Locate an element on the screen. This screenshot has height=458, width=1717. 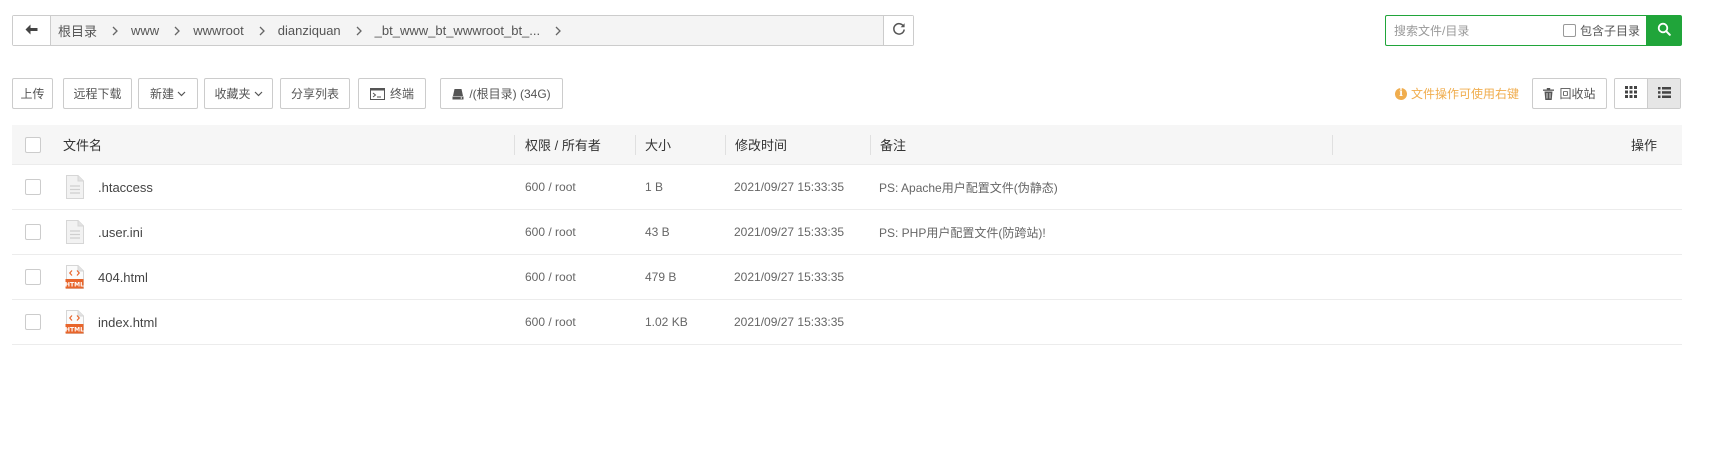
header-size-label: 大小 is located at coordinates (658, 145).